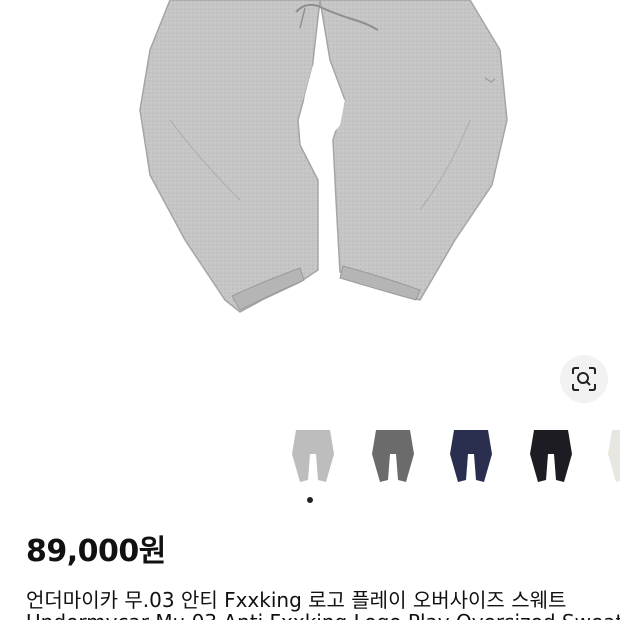 The width and height of the screenshot is (620, 620). Describe the element at coordinates (471, 456) in the screenshot. I see `thumbnail-navy` at that location.